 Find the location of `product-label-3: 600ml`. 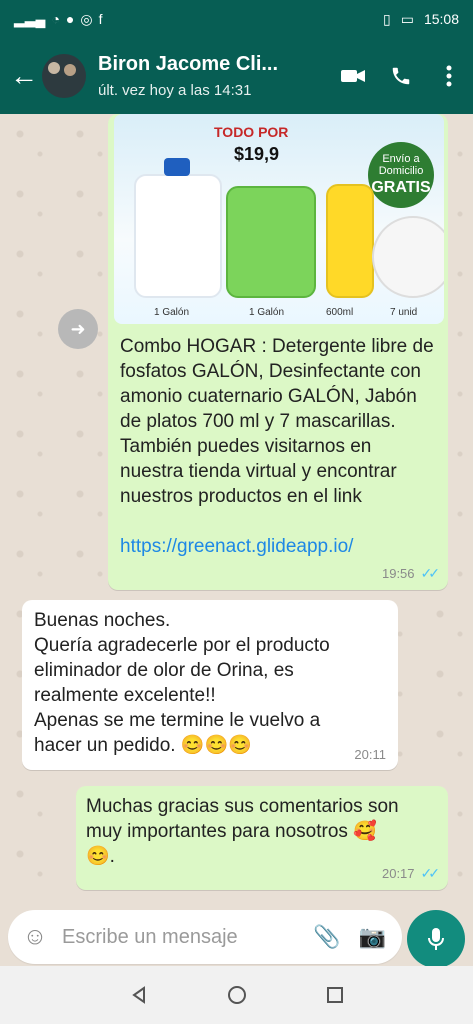

product-label-3: 600ml is located at coordinates (340, 312).